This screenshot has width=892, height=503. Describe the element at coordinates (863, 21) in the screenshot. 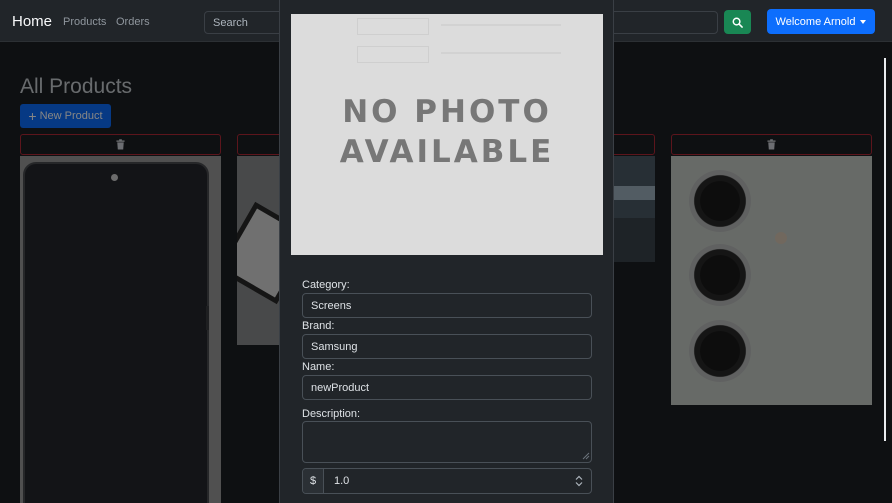

I see `caret-down-icon` at that location.